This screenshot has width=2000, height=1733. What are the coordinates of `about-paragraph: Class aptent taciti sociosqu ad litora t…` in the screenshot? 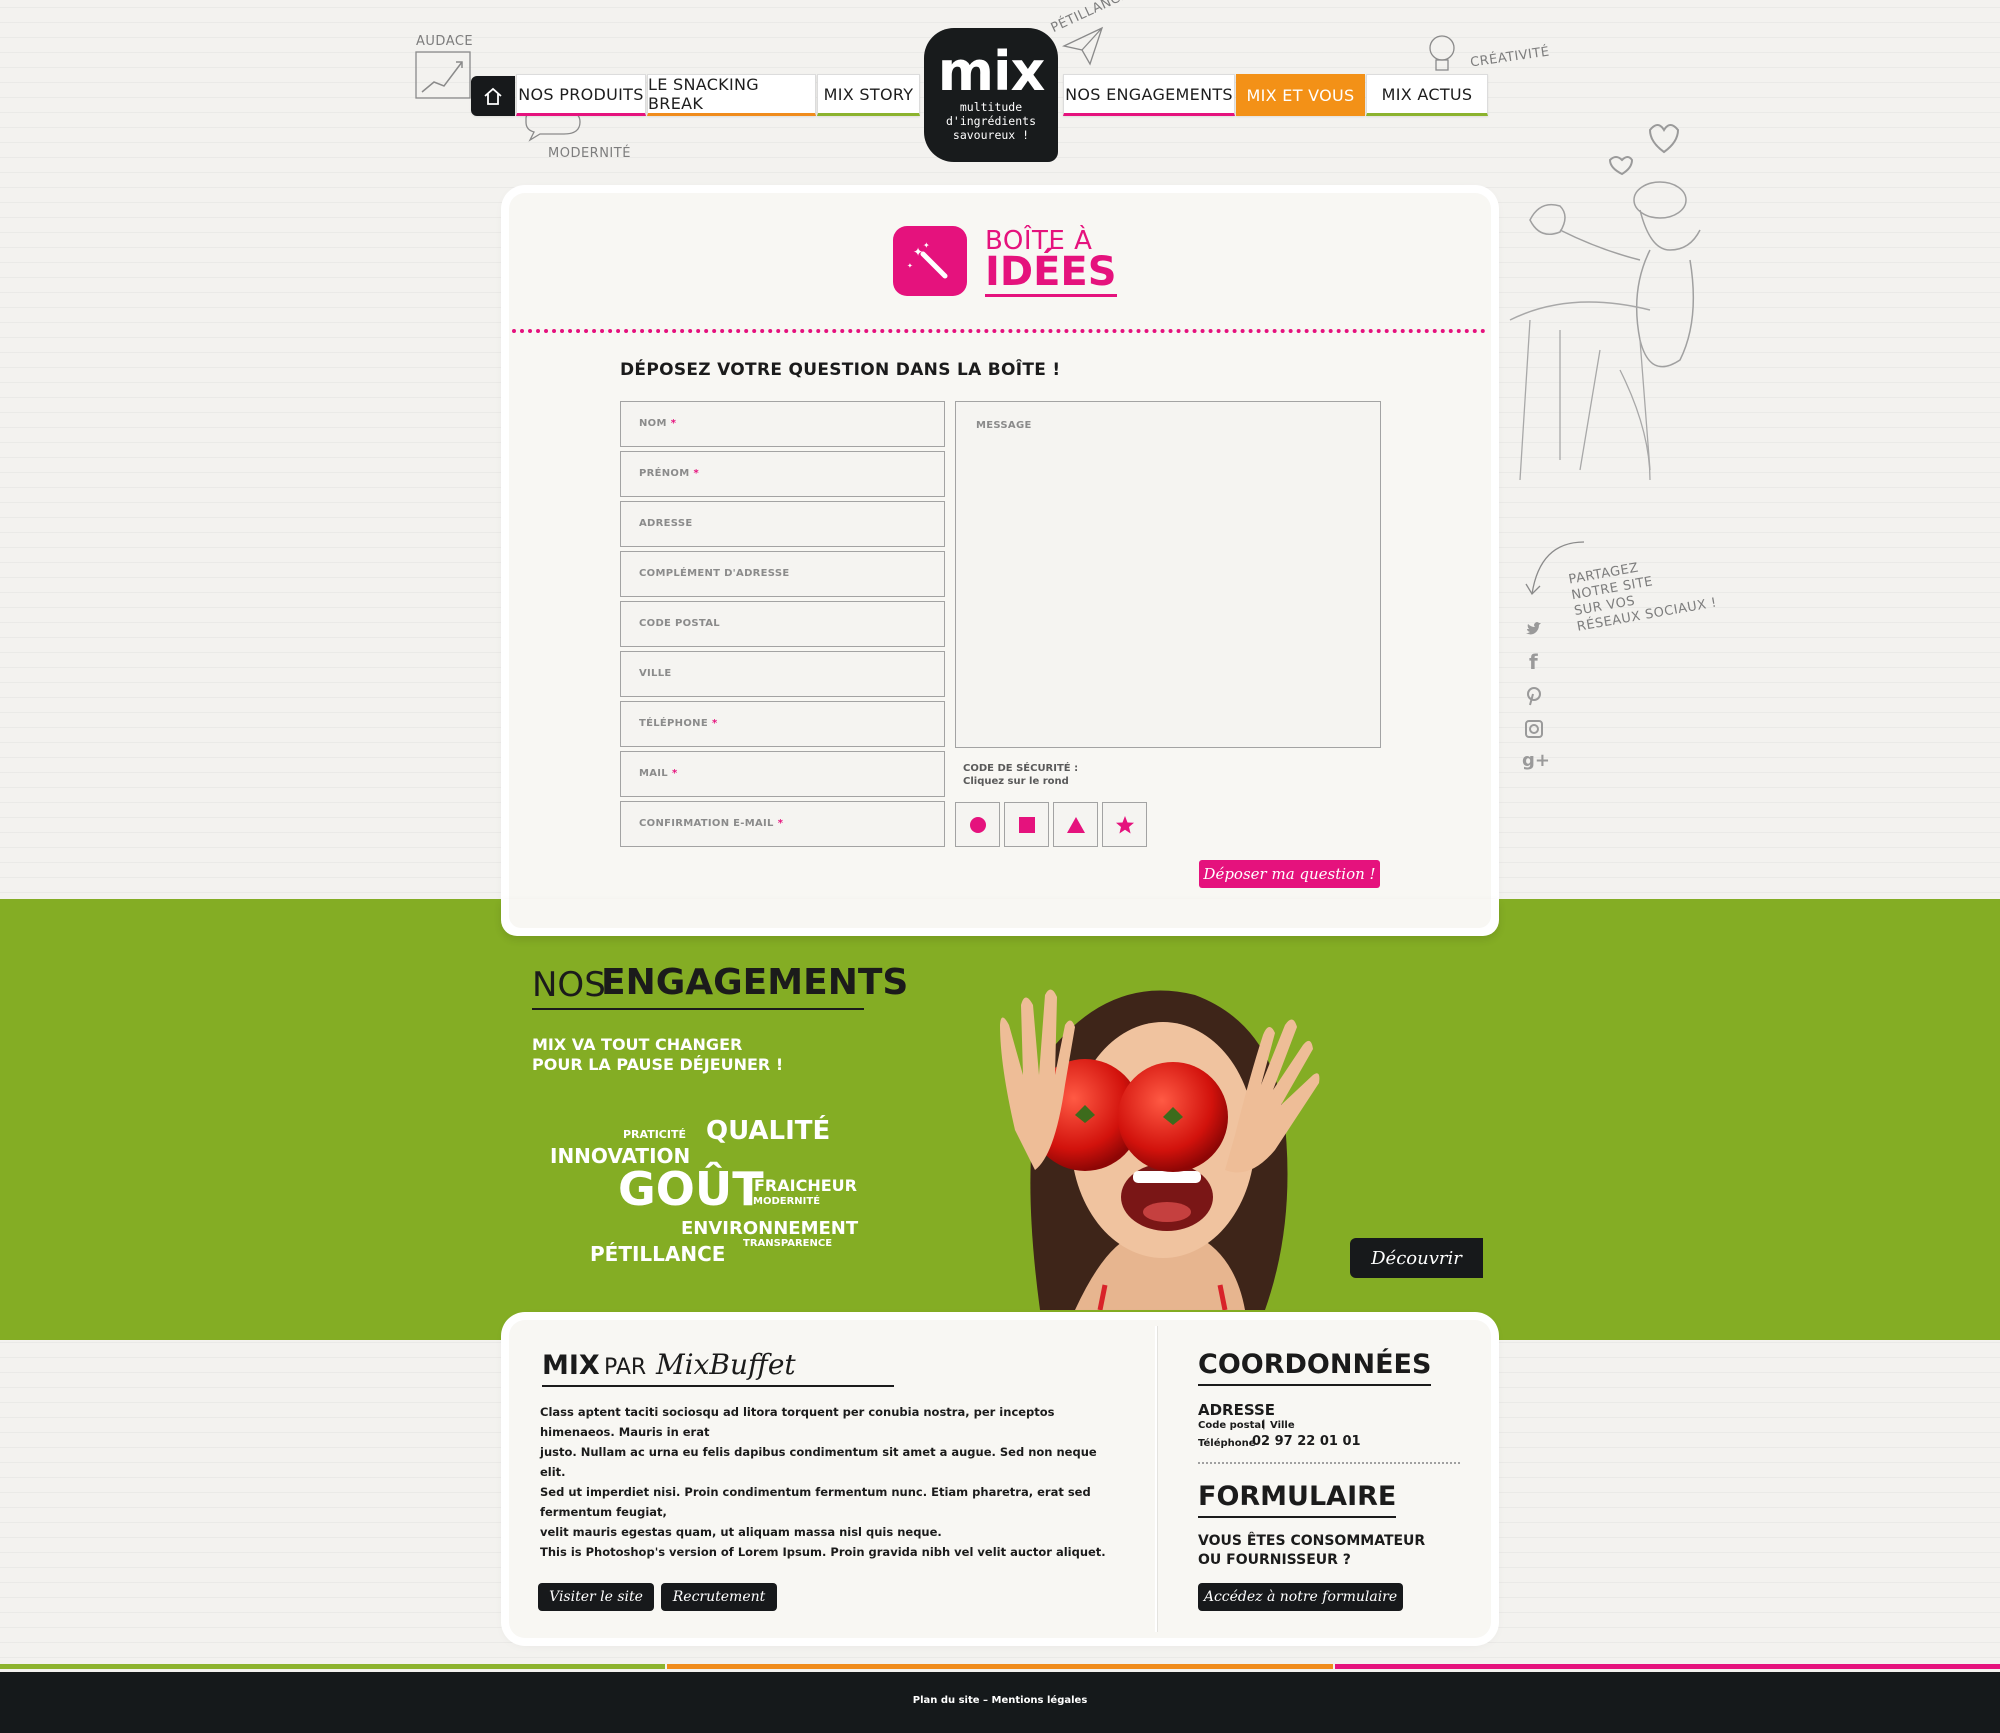 It's located at (832, 1482).